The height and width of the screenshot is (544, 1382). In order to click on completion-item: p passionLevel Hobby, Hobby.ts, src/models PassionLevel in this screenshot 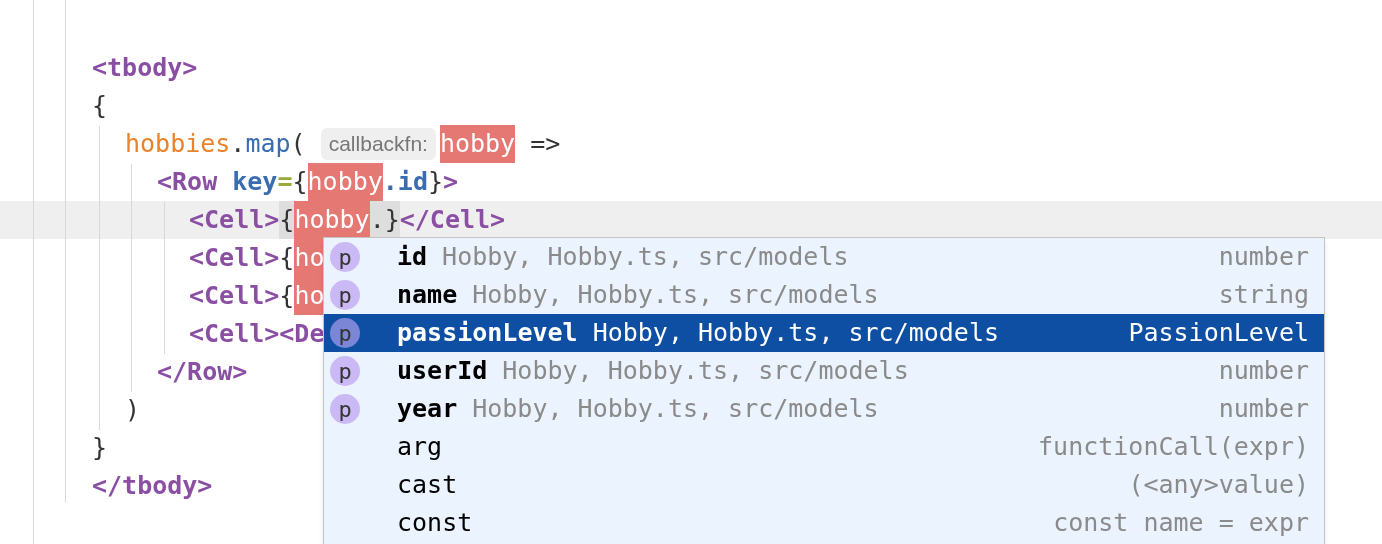, I will do `click(824, 333)`.